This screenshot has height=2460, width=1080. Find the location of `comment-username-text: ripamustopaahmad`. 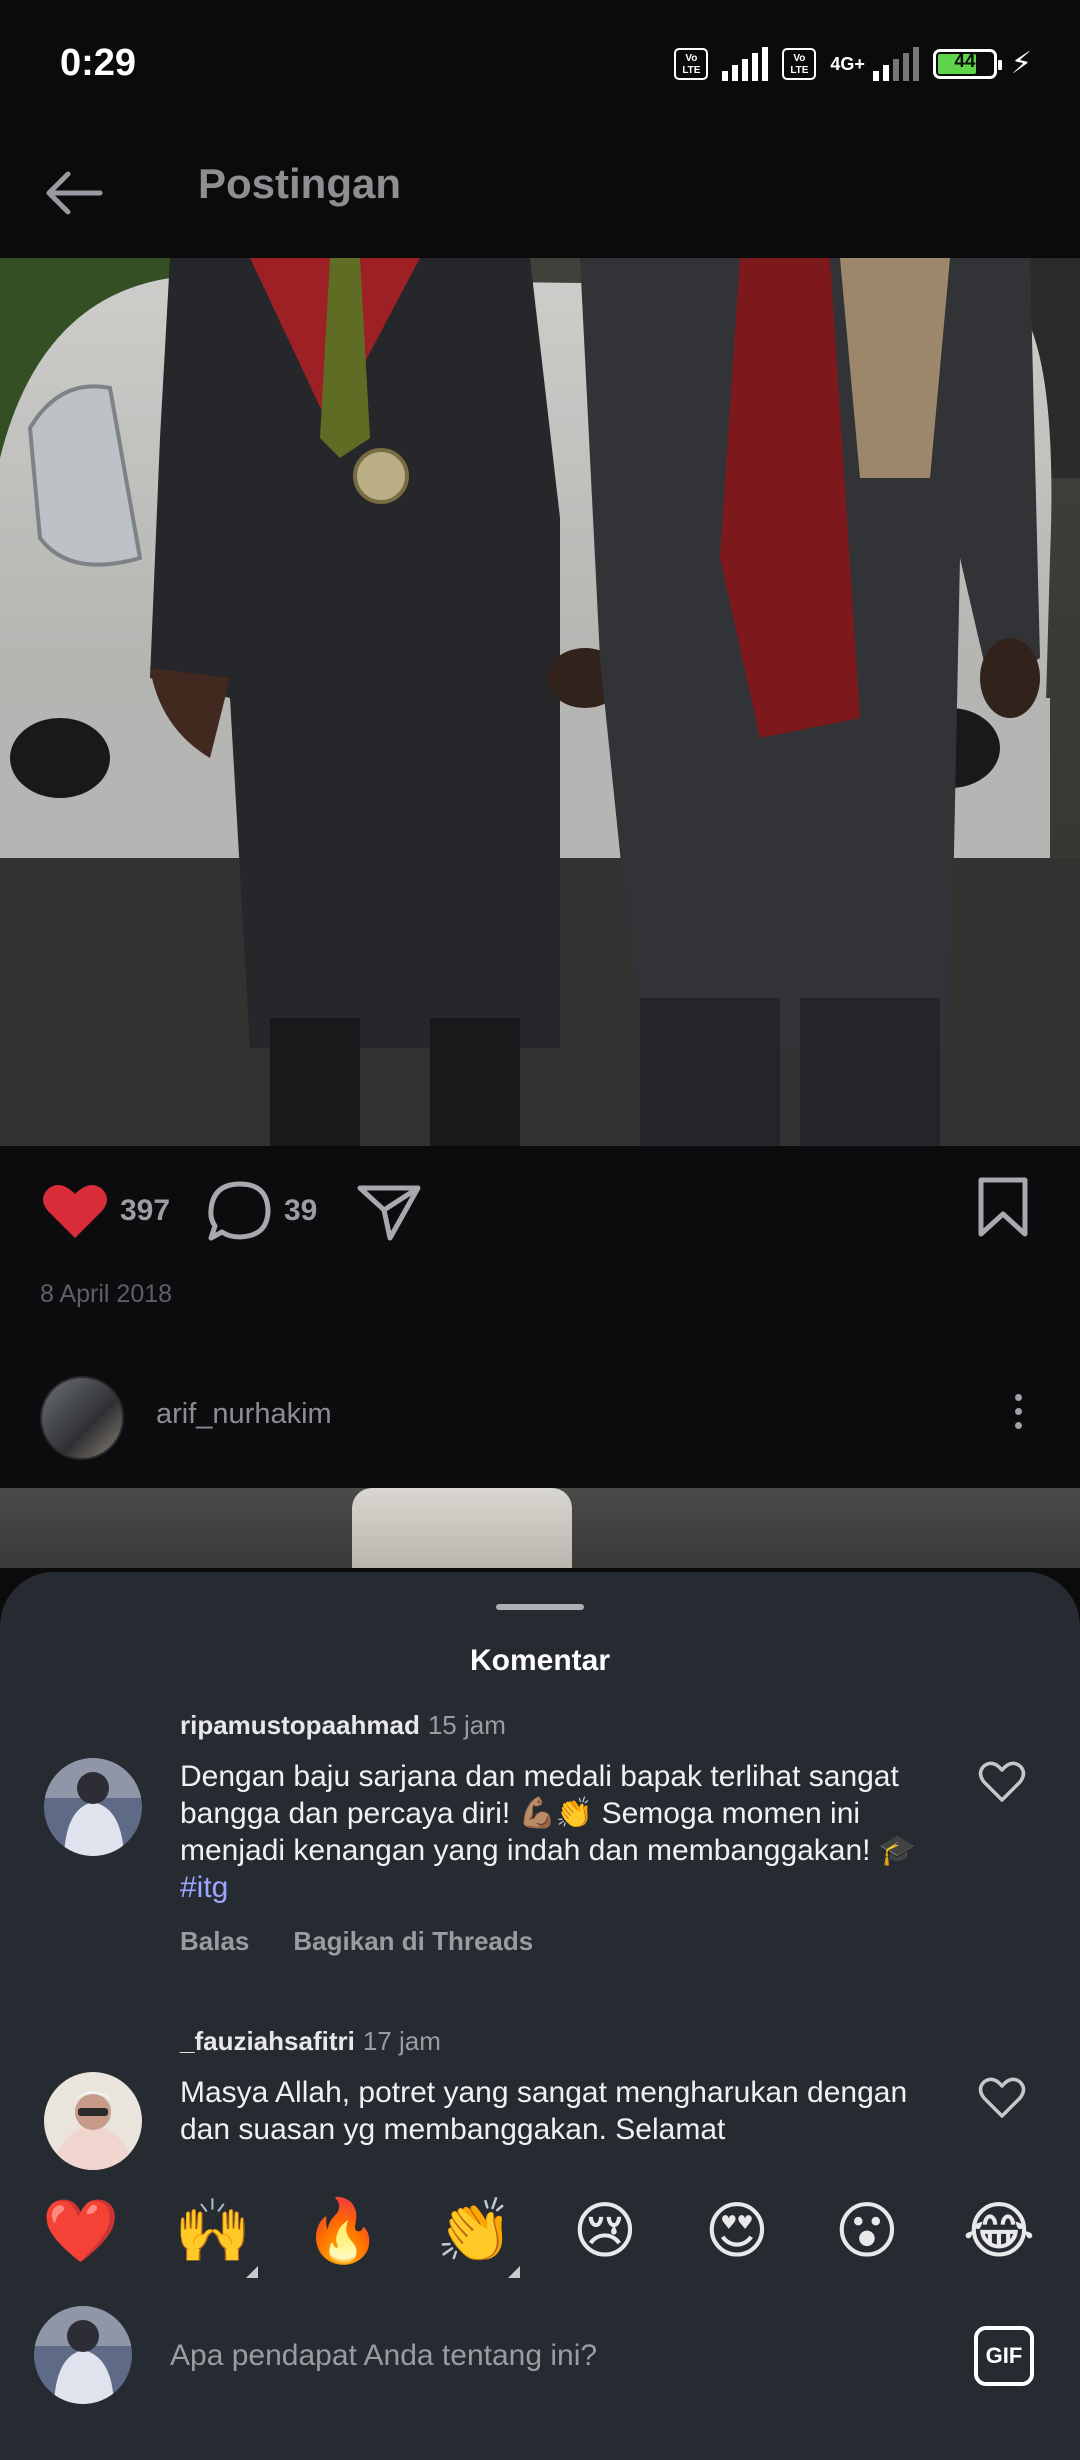

comment-username-text: ripamustopaahmad is located at coordinates (300, 1725).